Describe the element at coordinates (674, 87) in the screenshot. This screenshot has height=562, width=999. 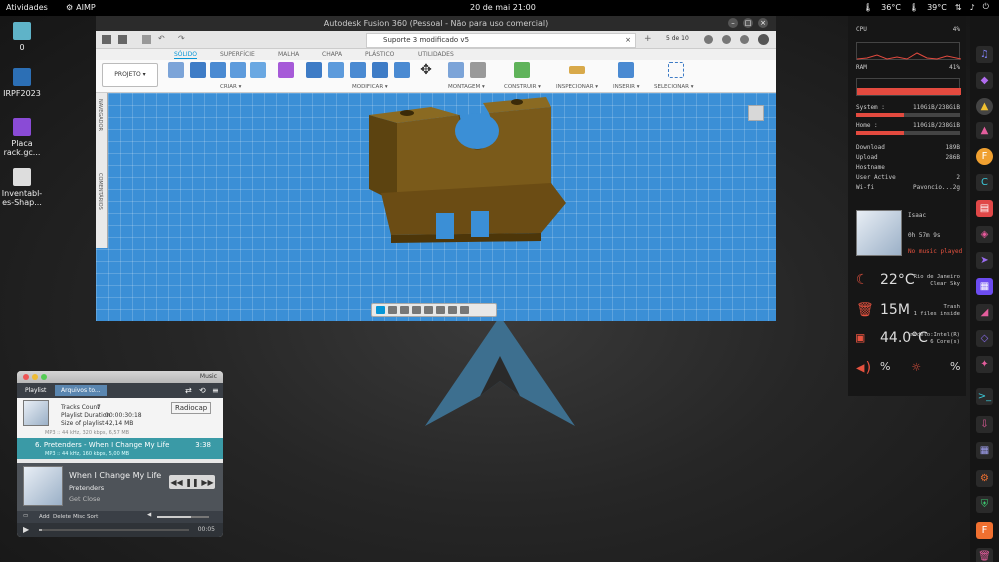
I see `group-selecionar: SELECIONAR ▾` at that location.